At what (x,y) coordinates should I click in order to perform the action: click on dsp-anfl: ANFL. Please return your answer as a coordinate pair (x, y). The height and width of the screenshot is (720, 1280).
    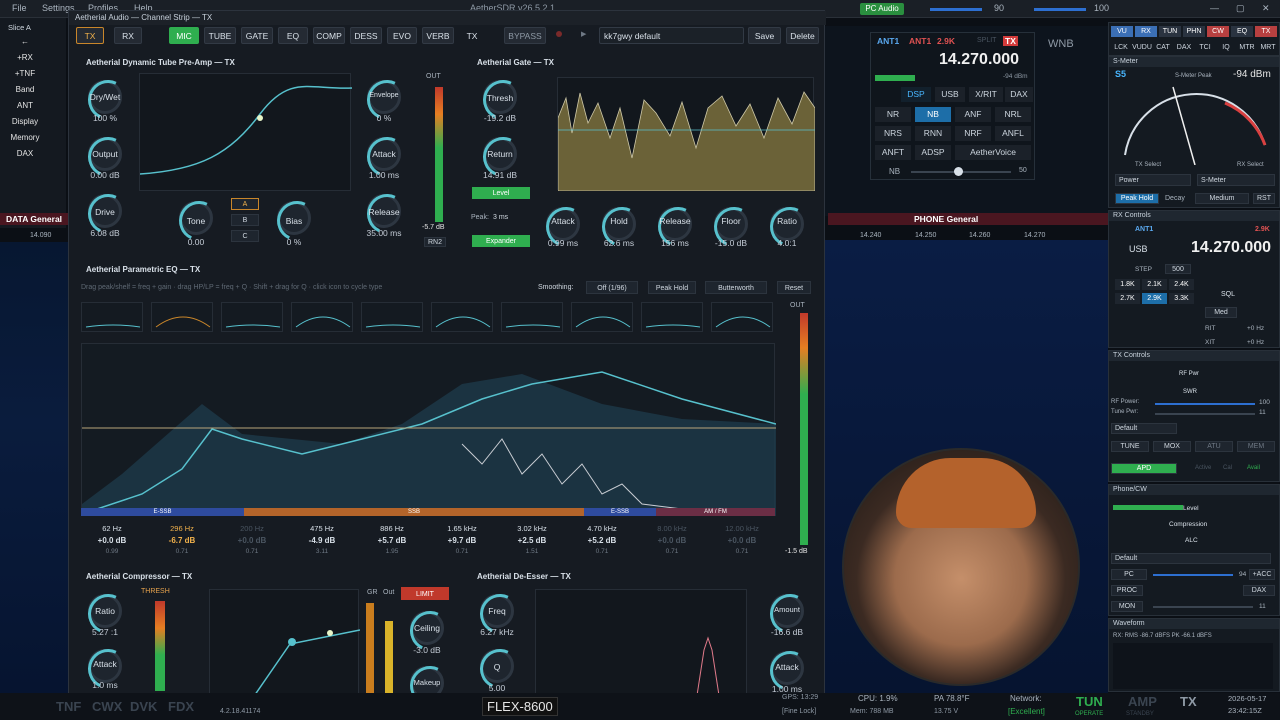
    Looking at the image, I should click on (1013, 133).